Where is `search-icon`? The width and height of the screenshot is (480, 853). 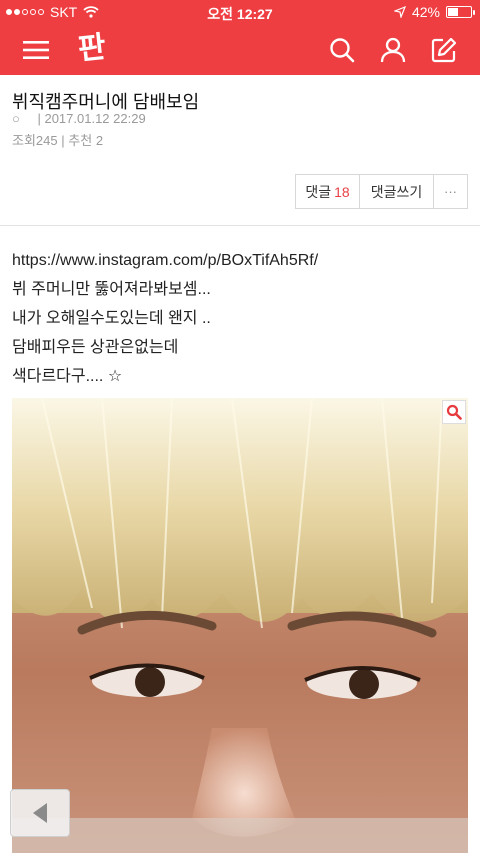
search-icon is located at coordinates (342, 49).